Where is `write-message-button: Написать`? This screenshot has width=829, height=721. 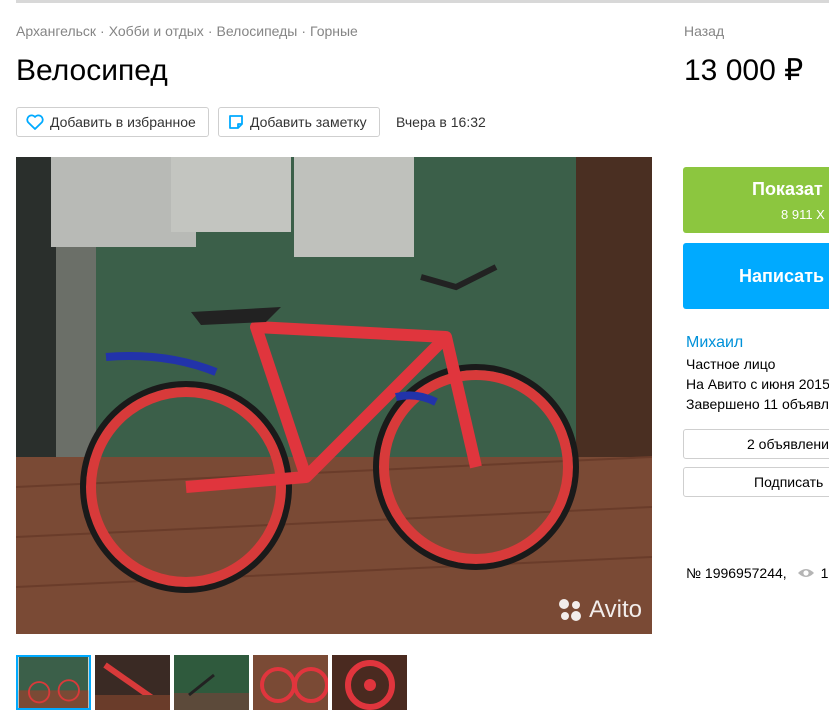
write-message-button: Написать is located at coordinates (756, 276).